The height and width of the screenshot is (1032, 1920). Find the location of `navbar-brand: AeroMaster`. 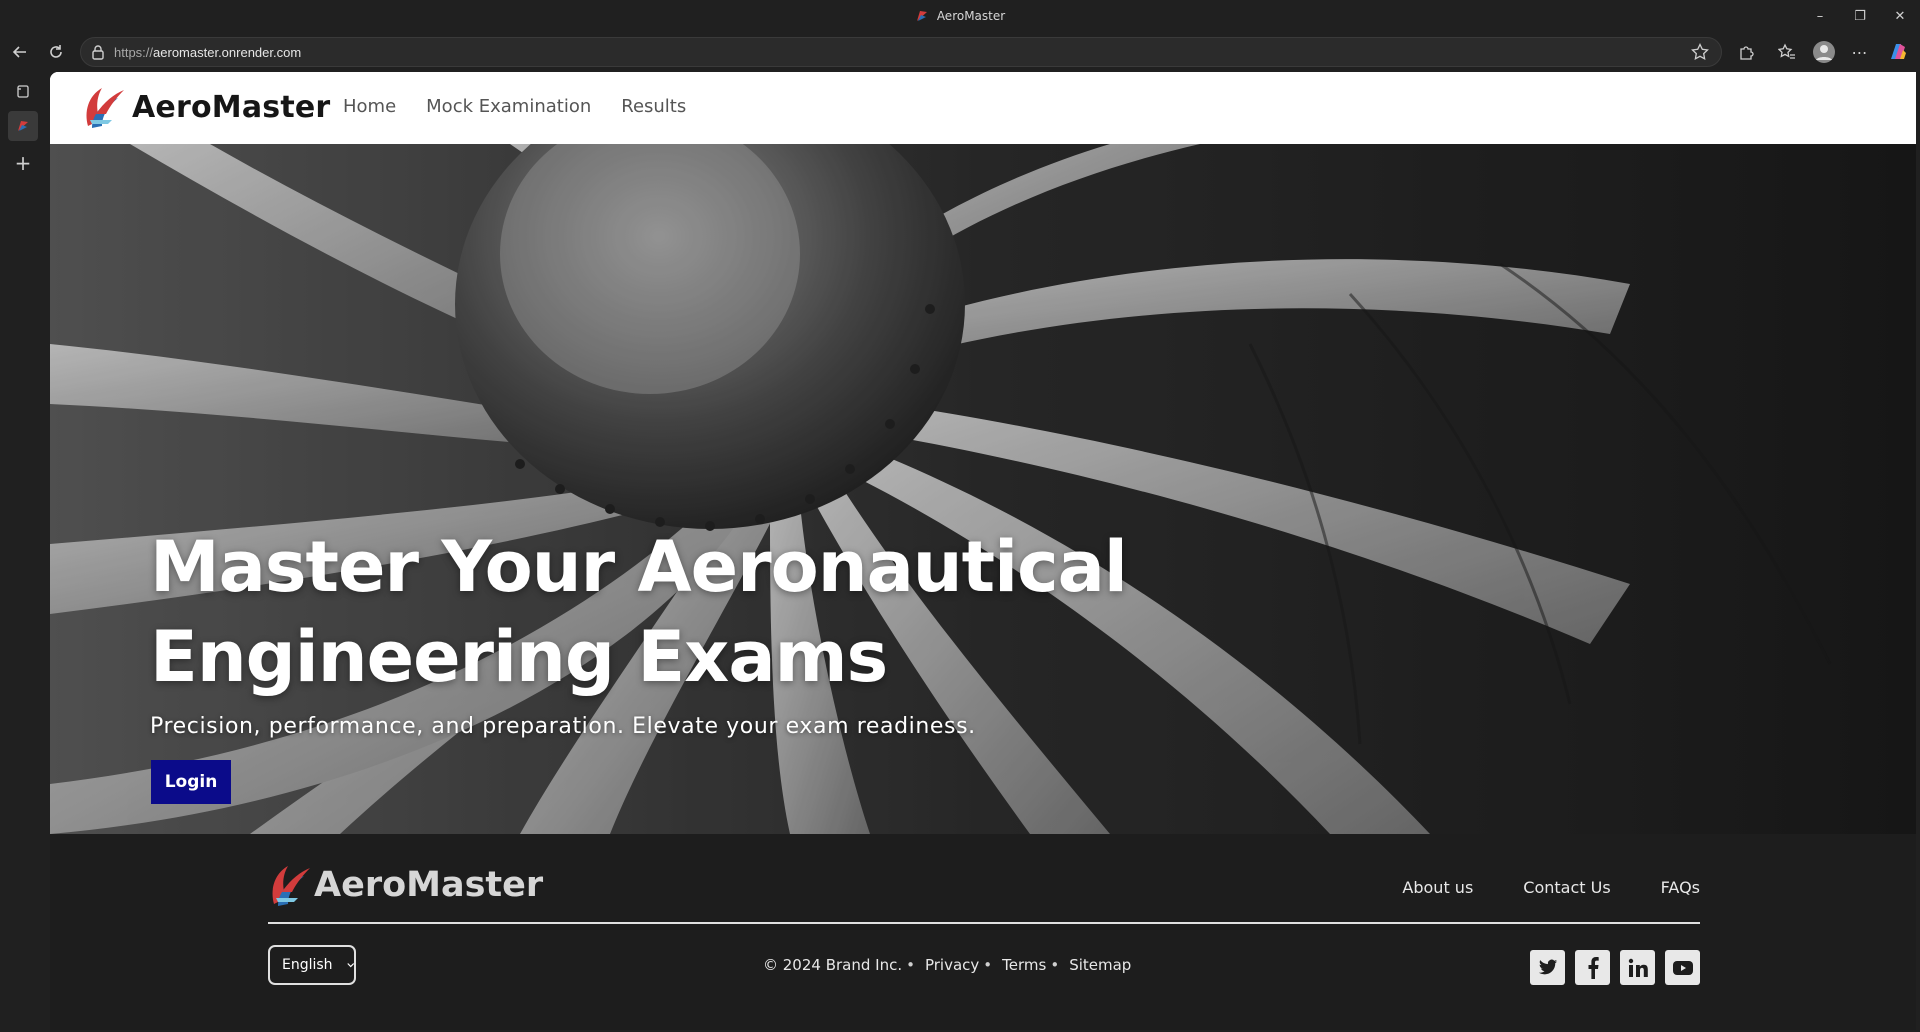

navbar-brand: AeroMaster is located at coordinates (206, 107).